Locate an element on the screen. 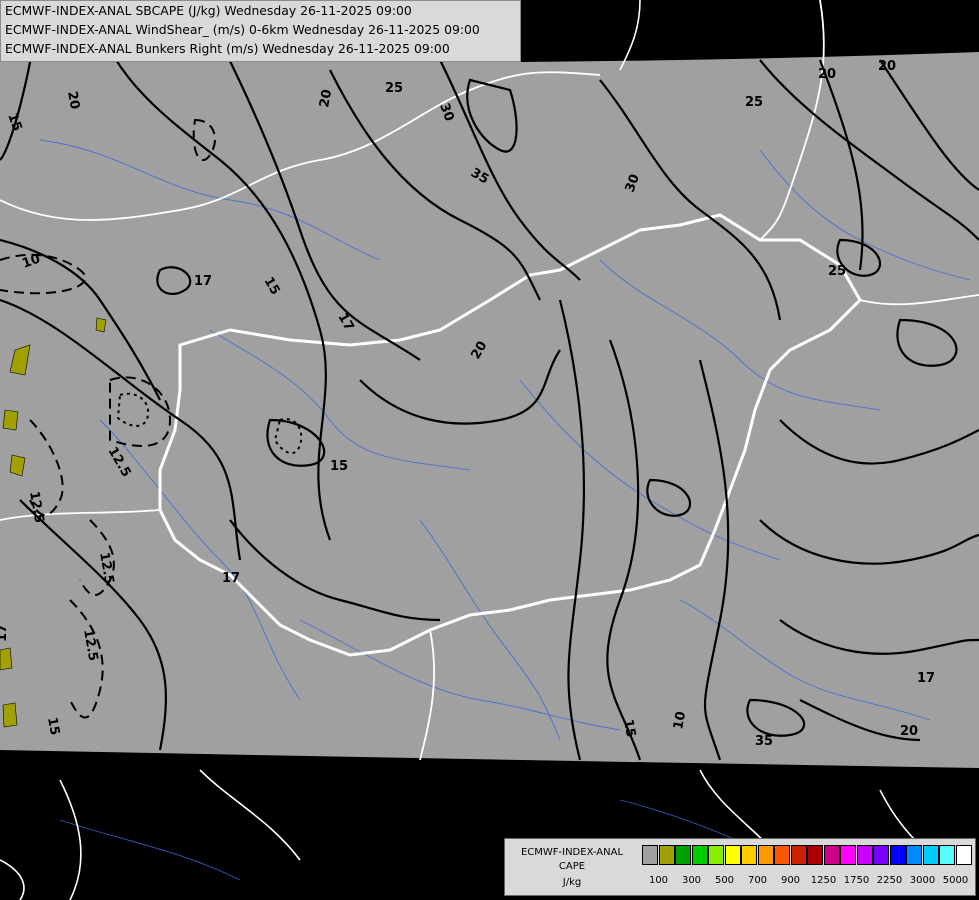  legend-tick-label: 1250 is located at coordinates (823, 880).